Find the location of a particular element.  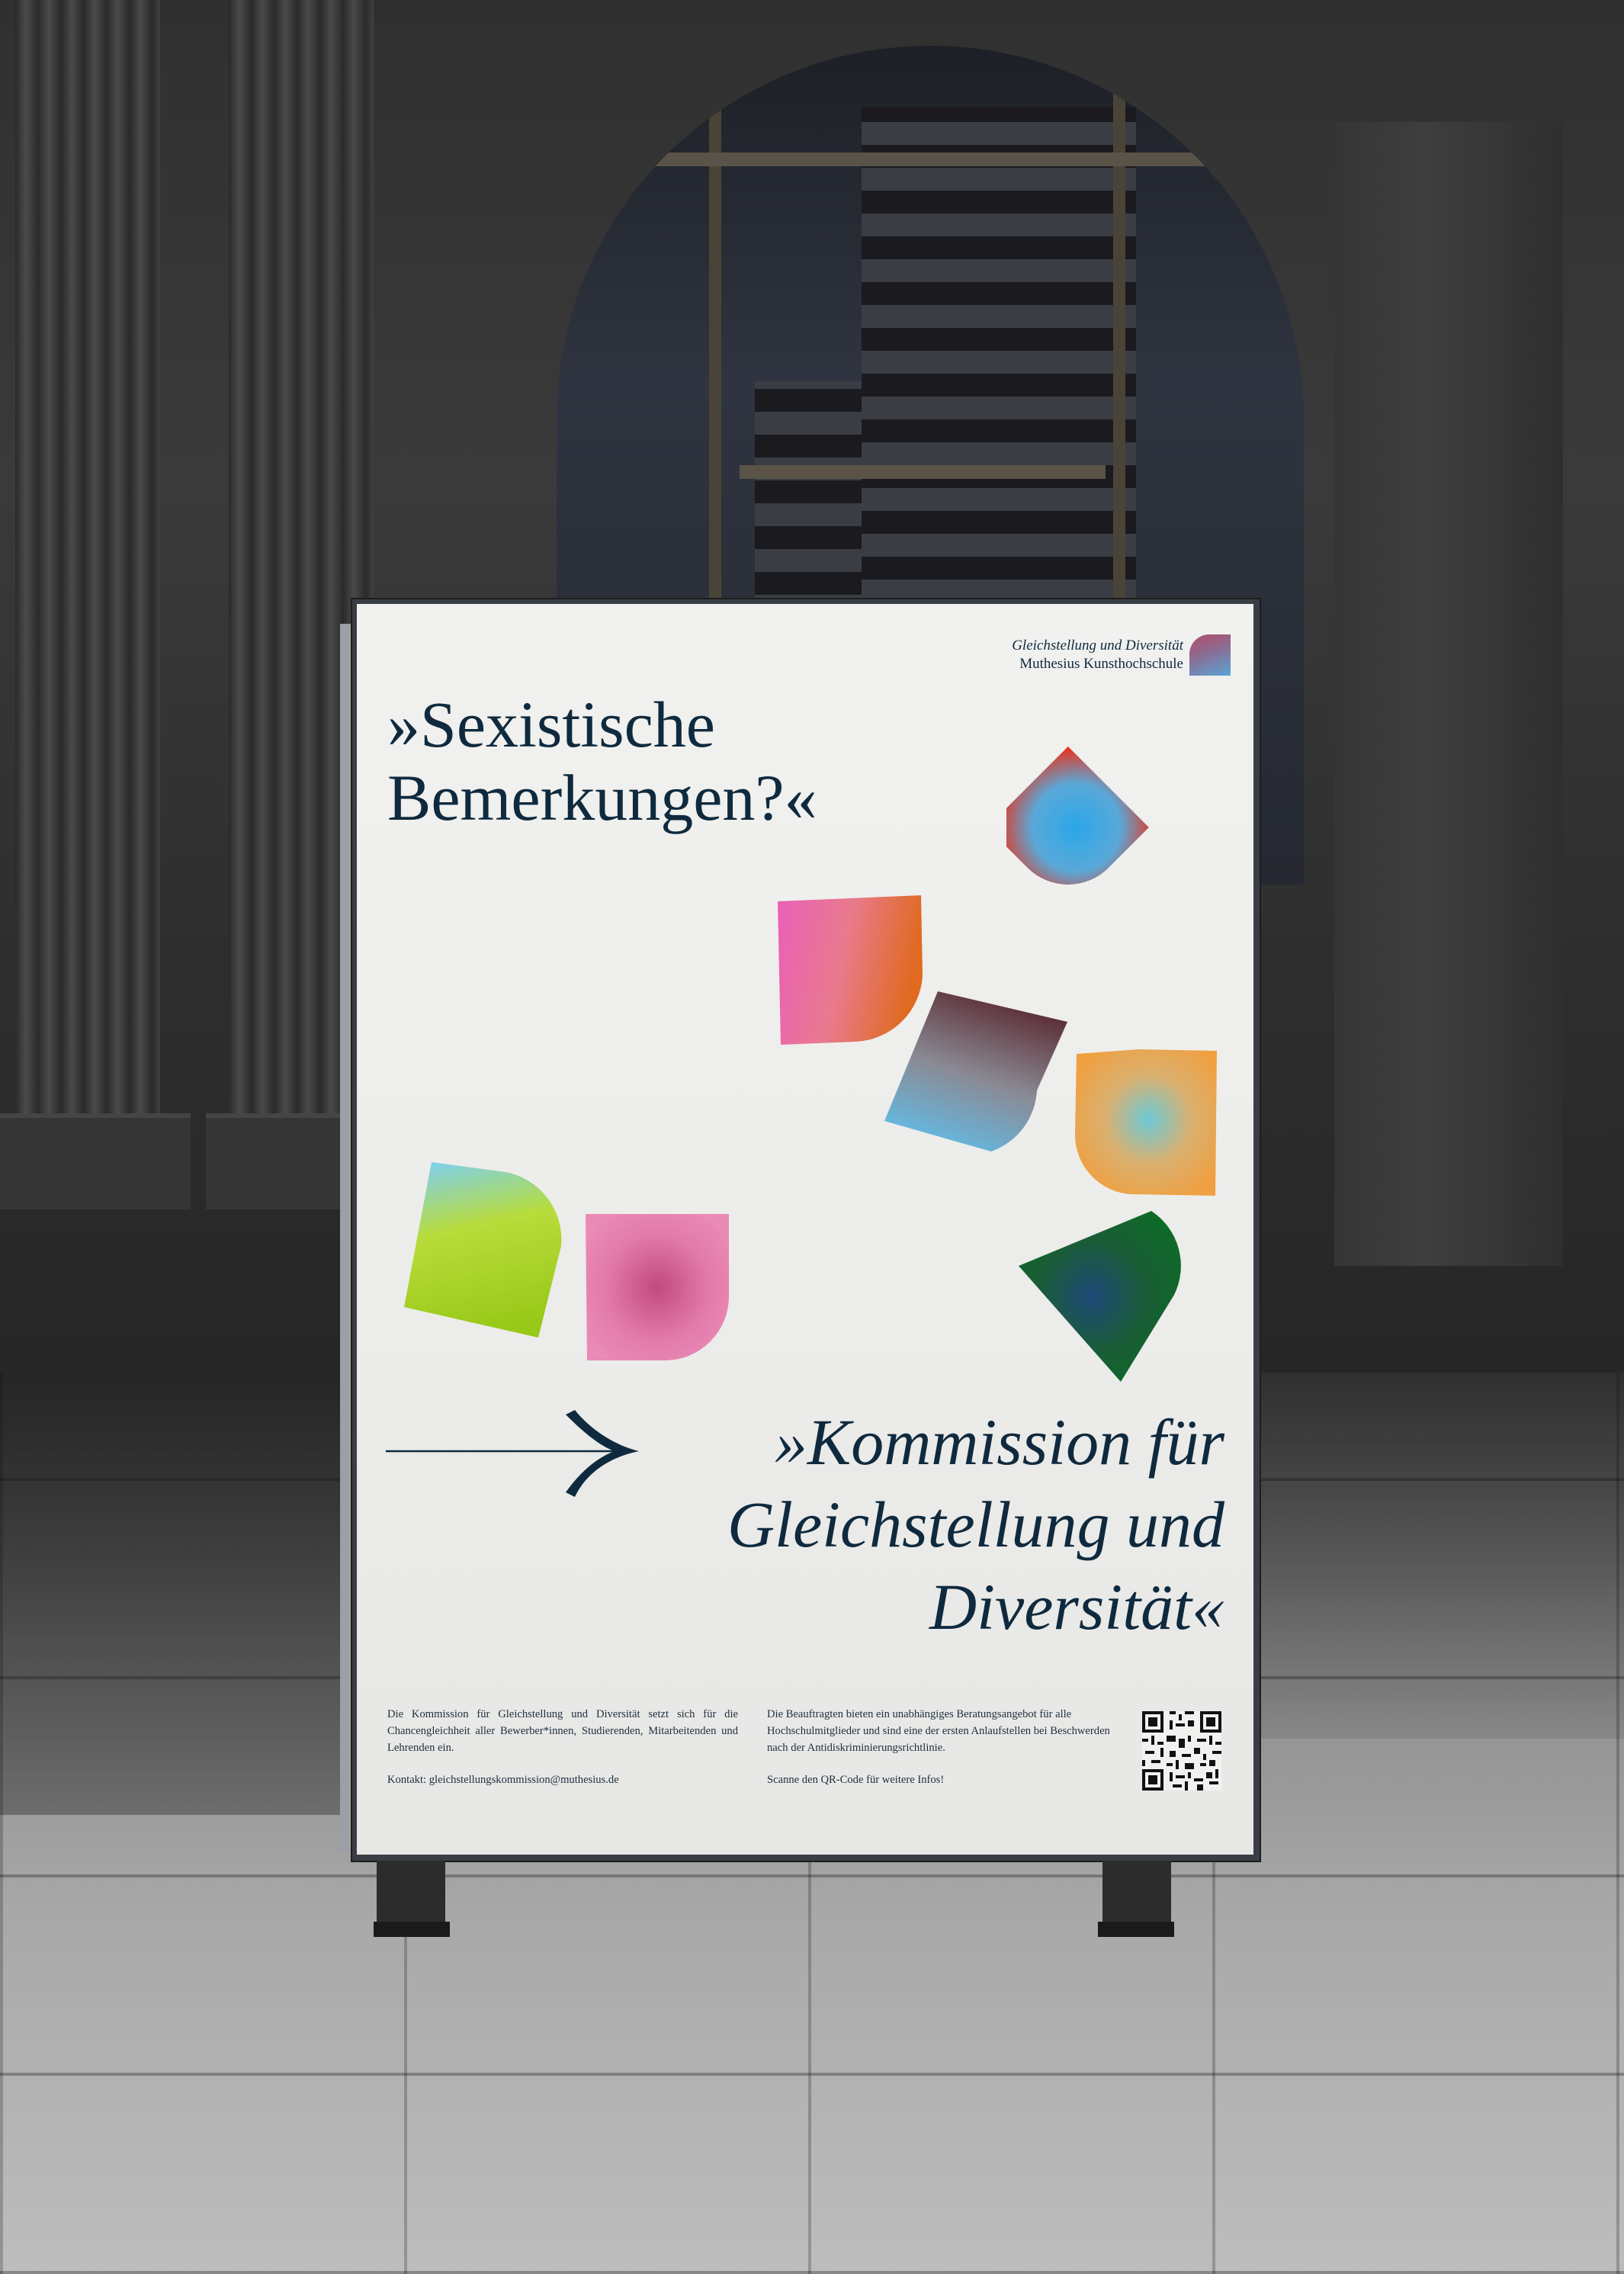

logo-line-1: Gleichstellung und Diversität is located at coordinates (1097, 646).